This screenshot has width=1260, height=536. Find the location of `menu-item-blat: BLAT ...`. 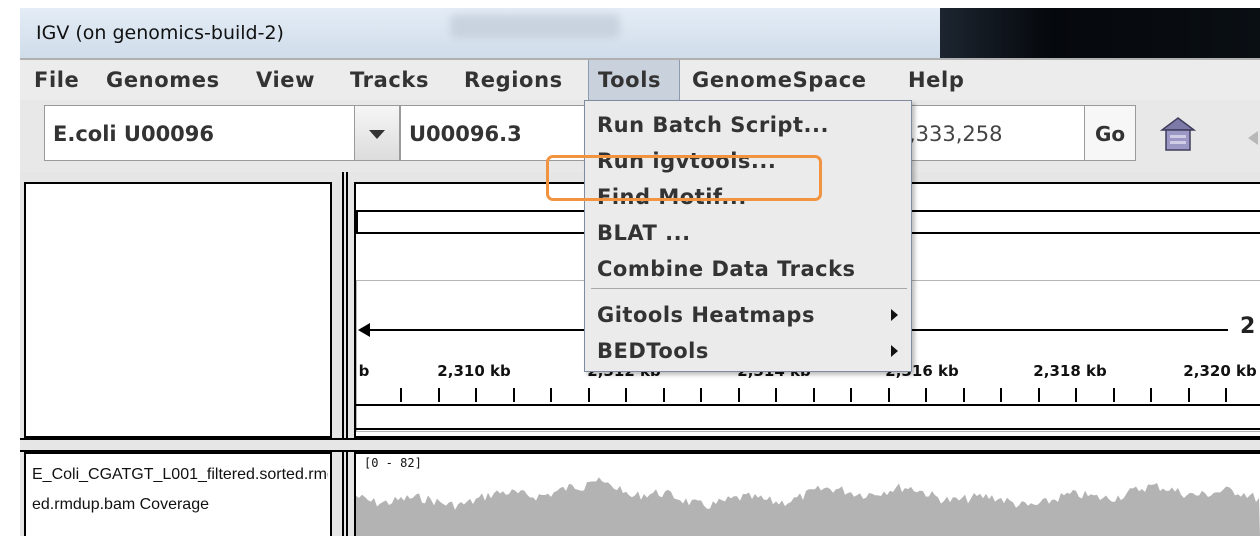

menu-item-blat: BLAT ... is located at coordinates (644, 233).